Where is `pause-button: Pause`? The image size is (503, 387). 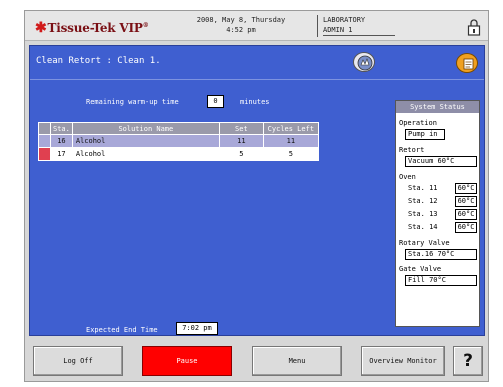
pause-button: Pause is located at coordinates (187, 361).